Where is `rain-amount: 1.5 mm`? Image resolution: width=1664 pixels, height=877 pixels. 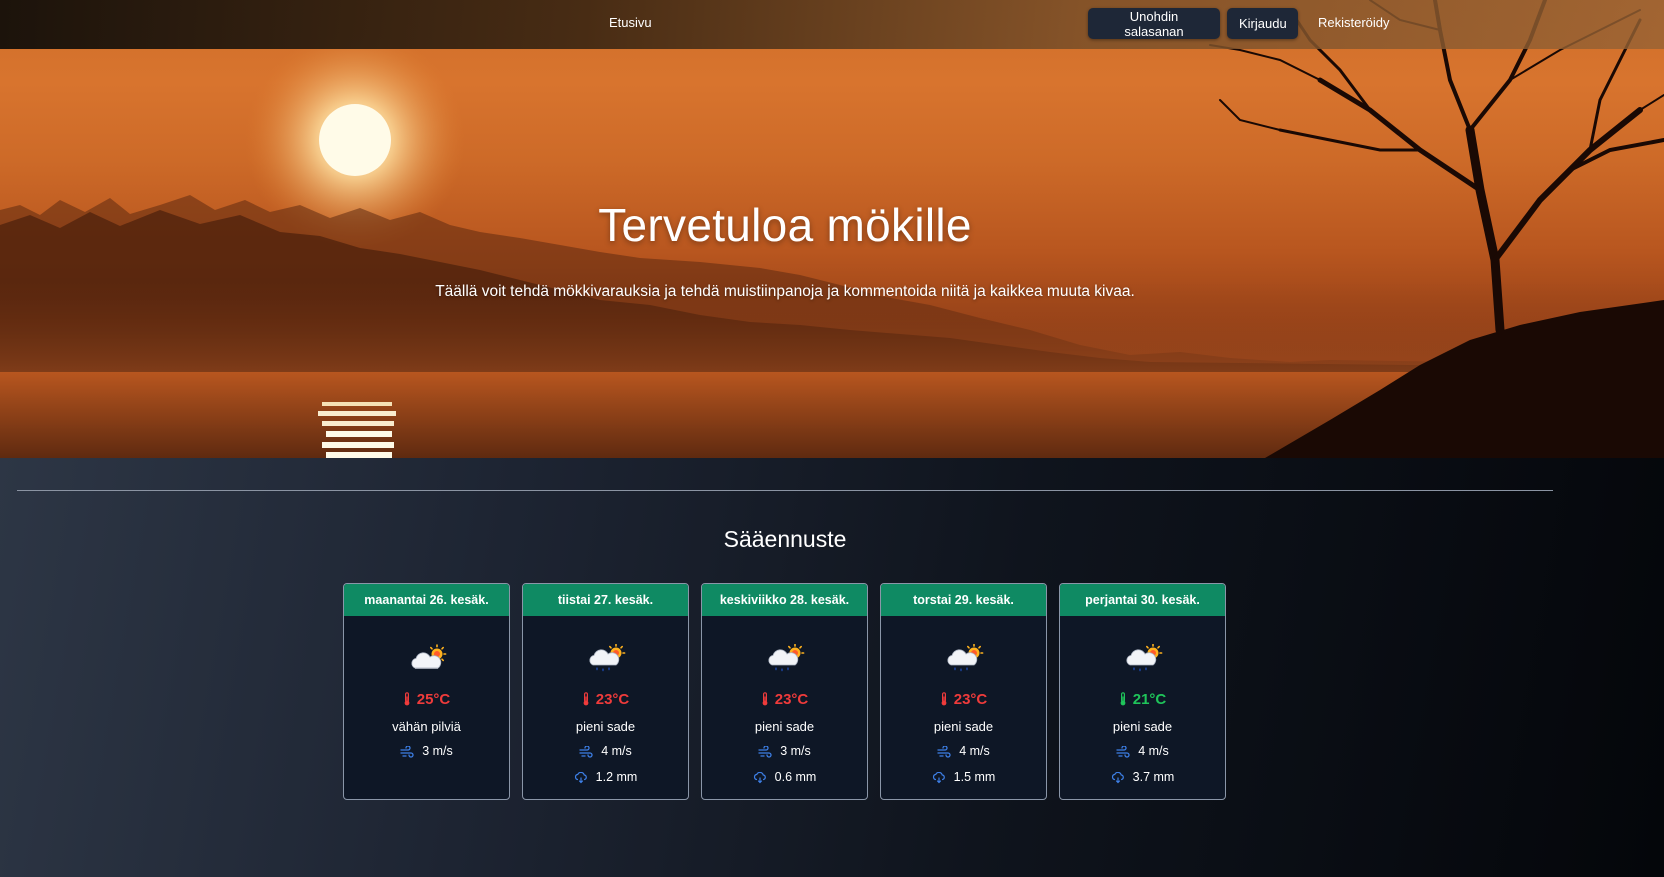 rain-amount: 1.5 mm is located at coordinates (974, 777).